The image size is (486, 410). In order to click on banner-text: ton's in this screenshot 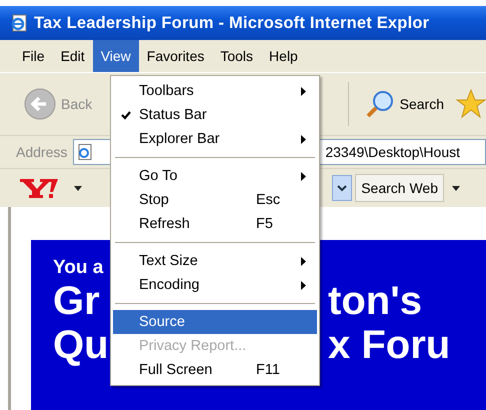, I will do `click(375, 301)`.